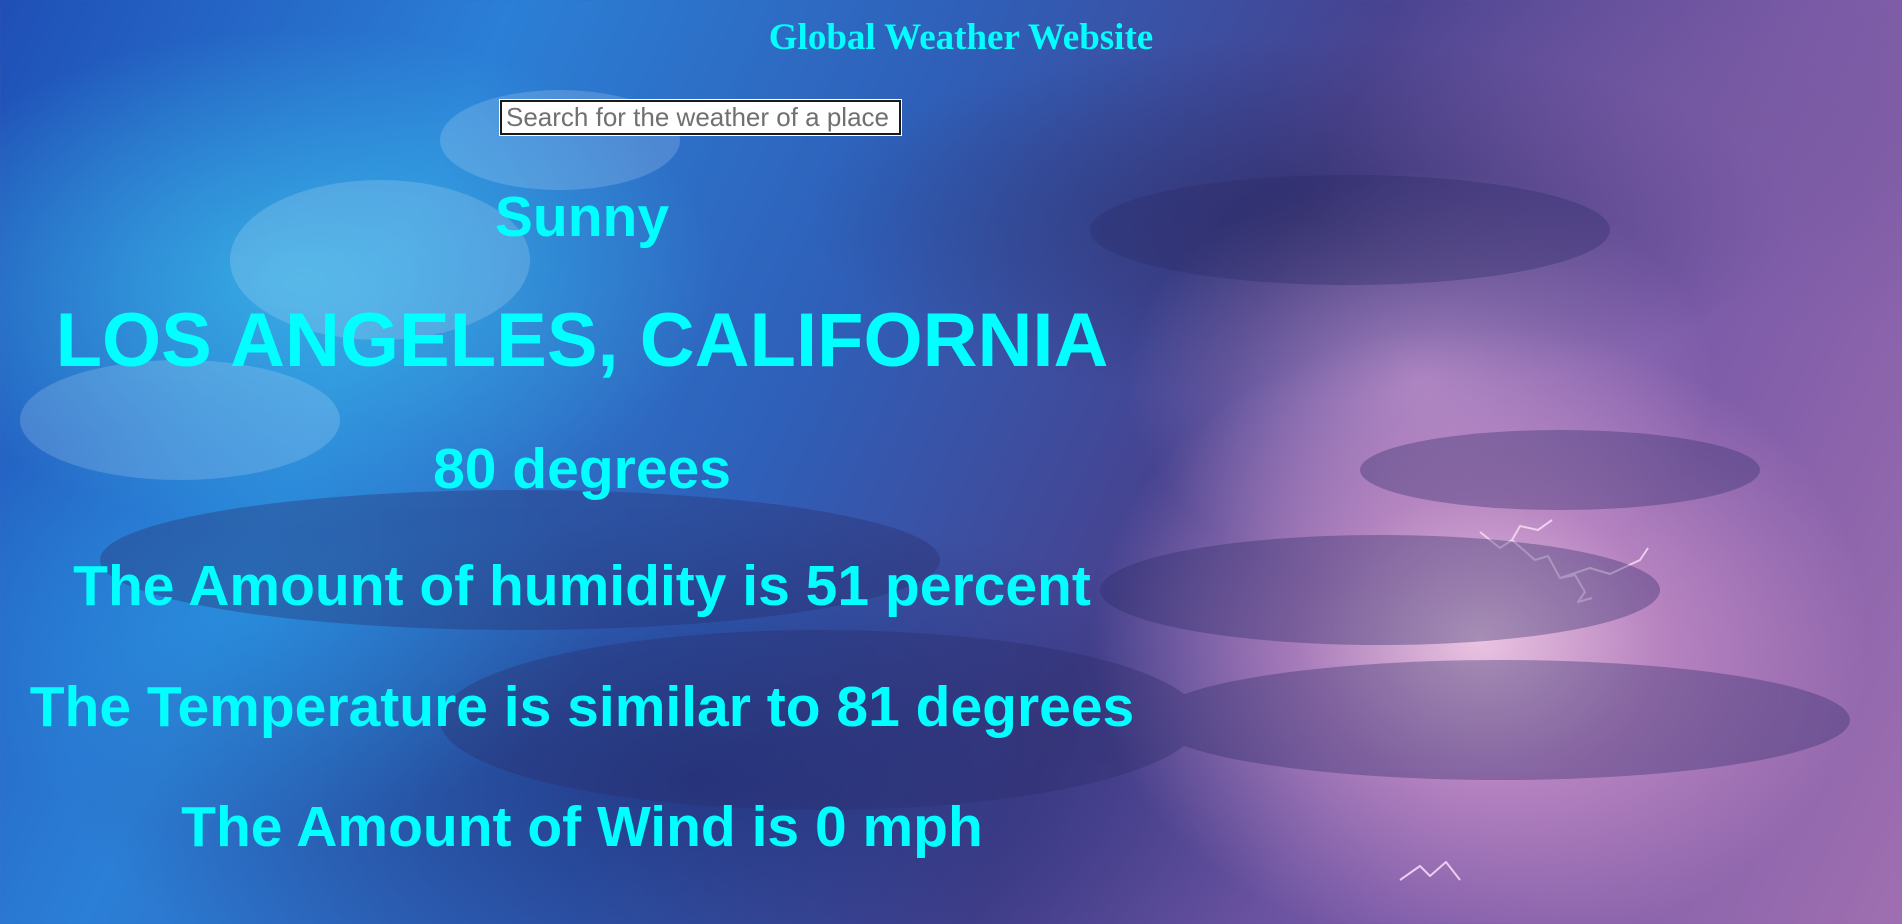  What do you see at coordinates (582, 217) in the screenshot?
I see `weather-condition: Sunny` at bounding box center [582, 217].